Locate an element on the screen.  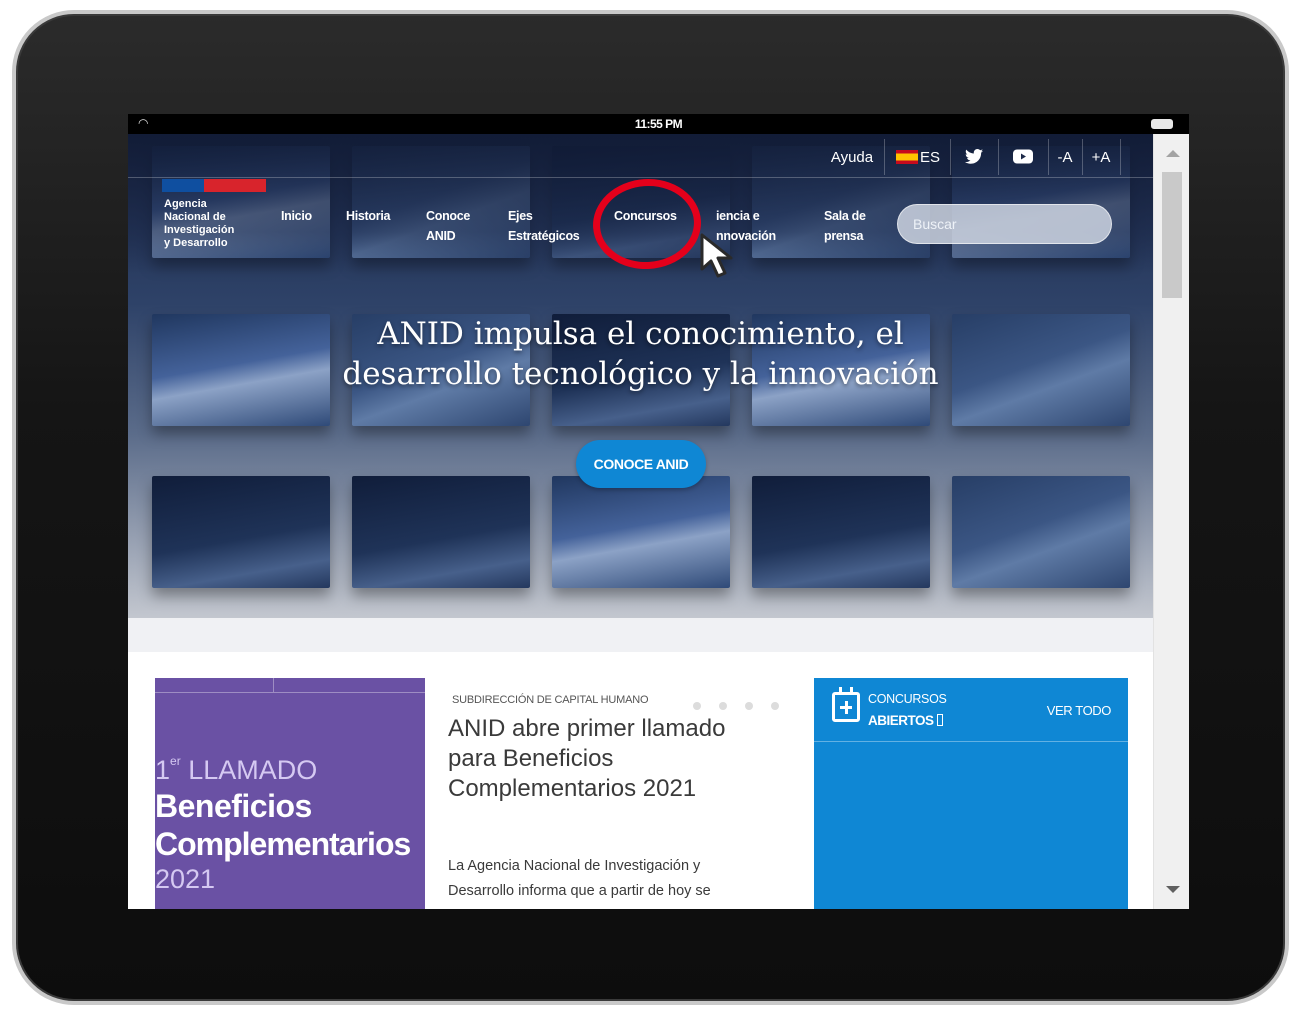
contests-label: CONCURSOS is located at coordinates (907, 699).